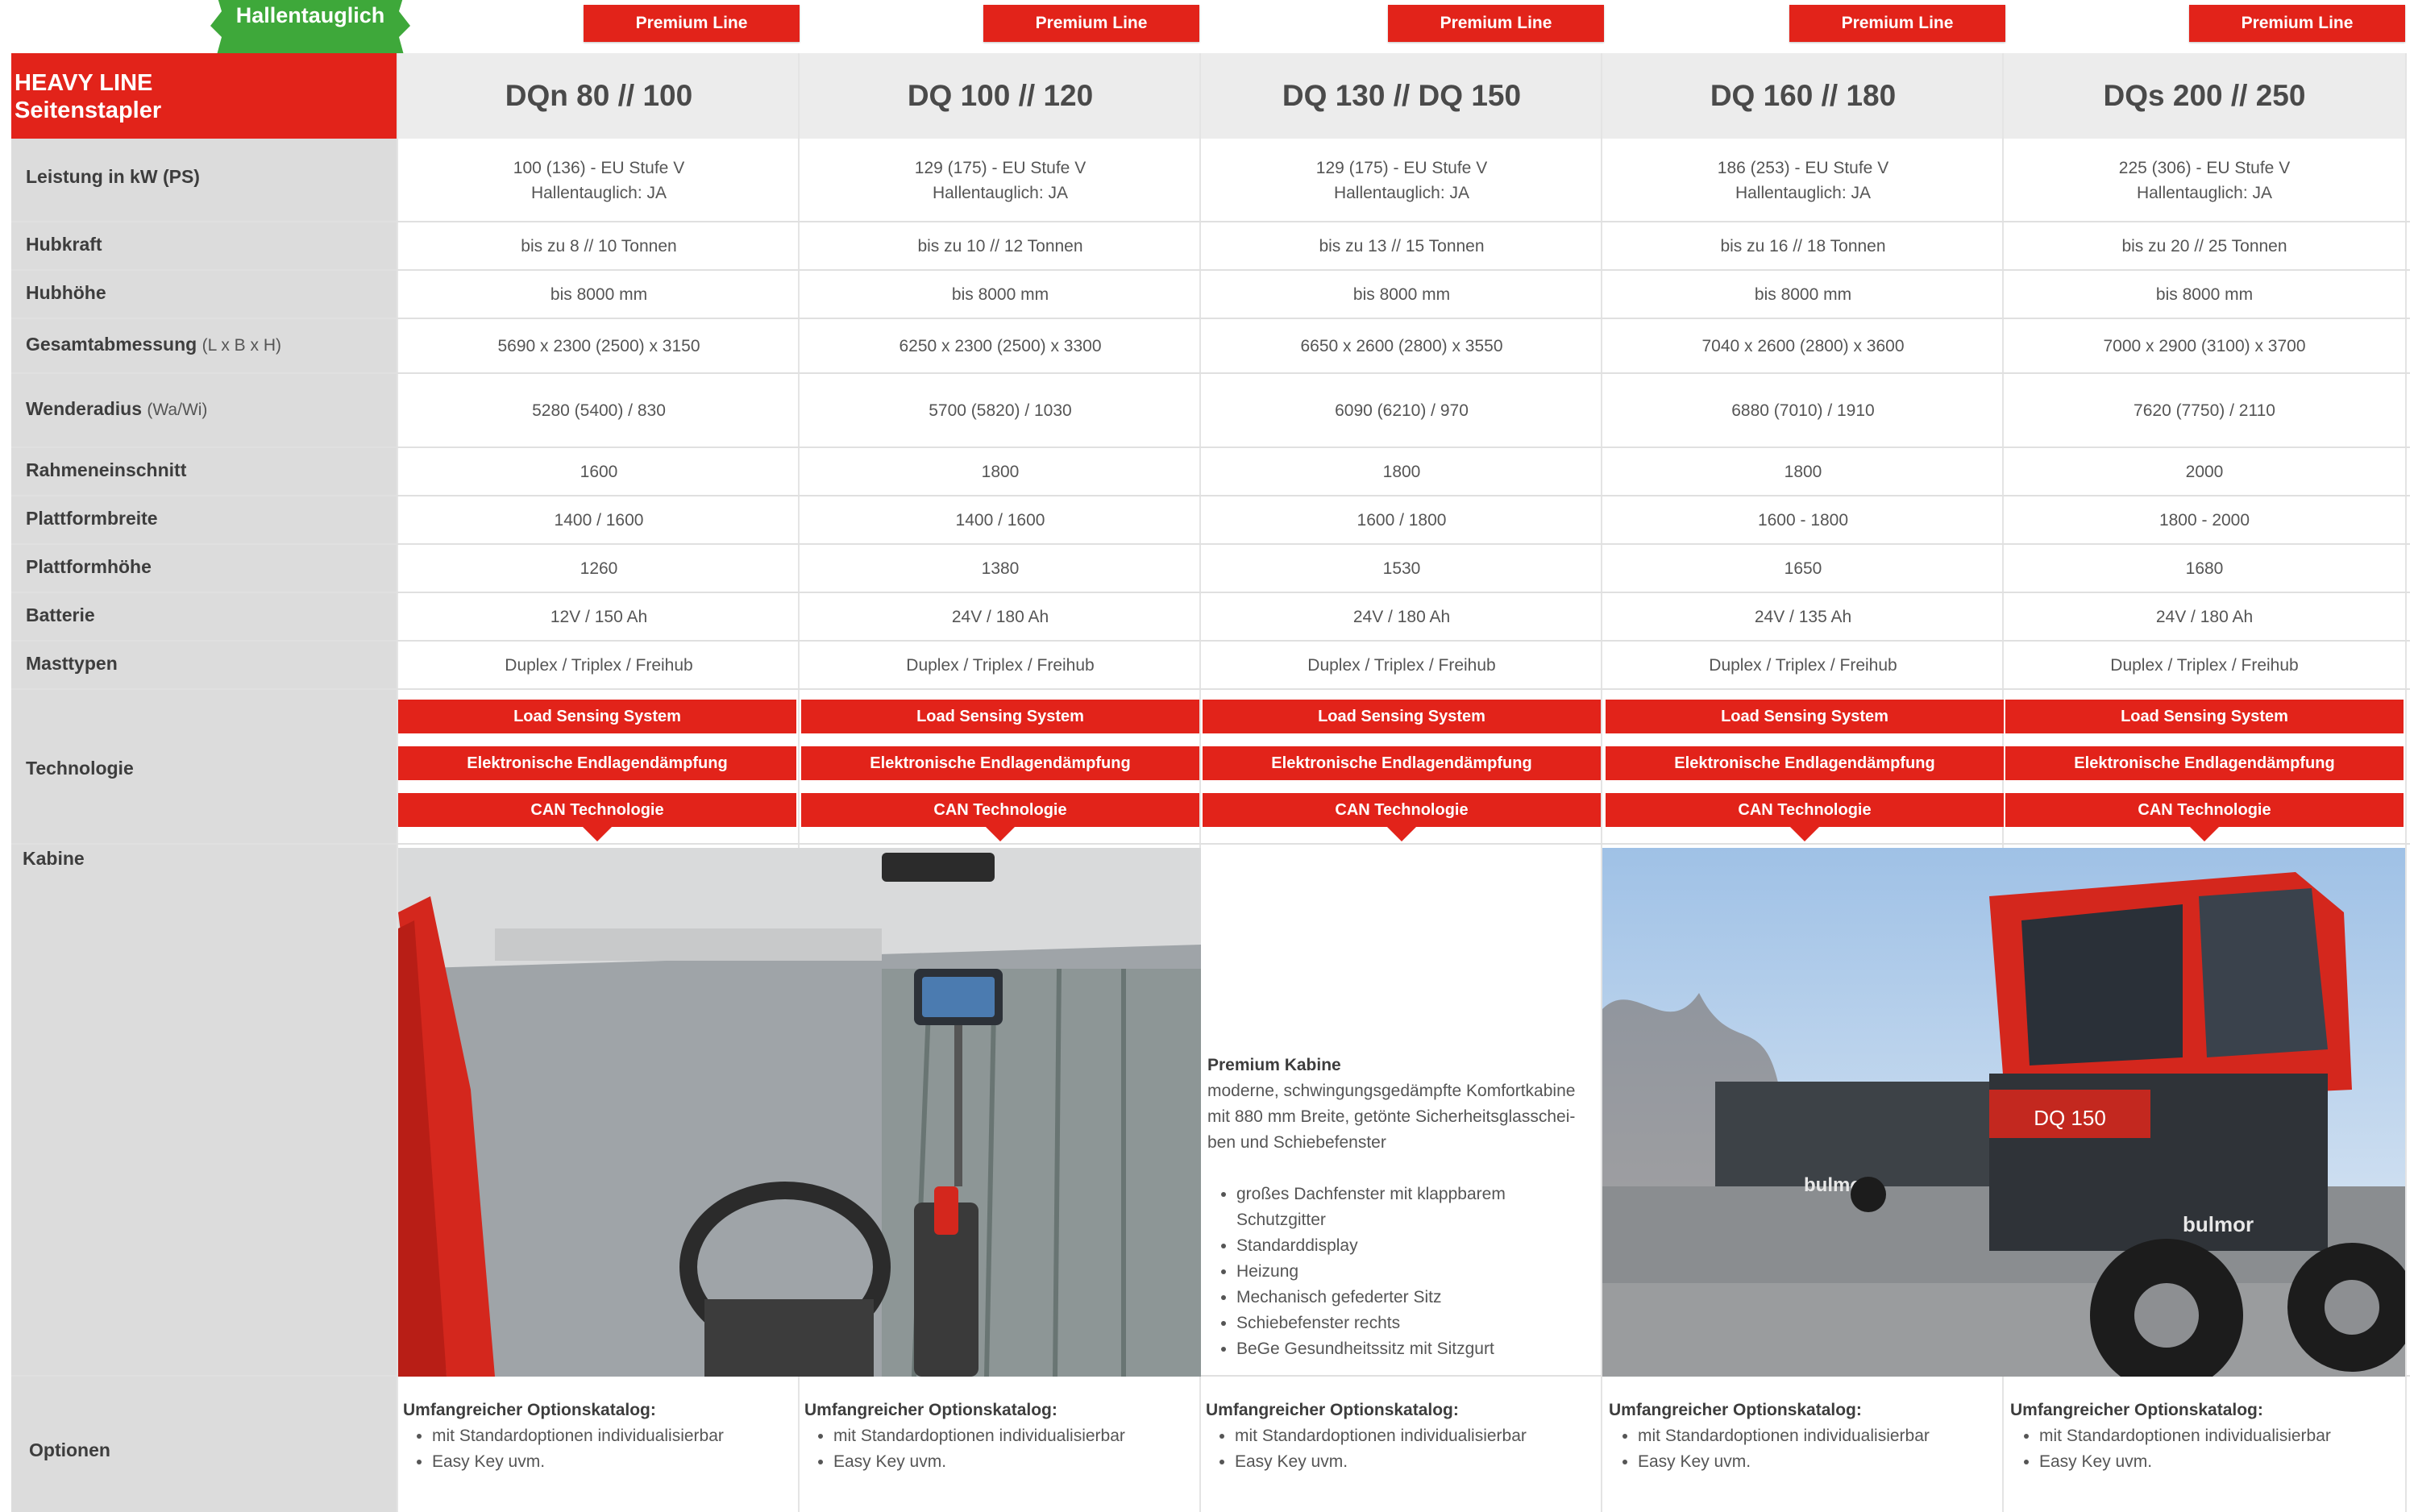 This screenshot has width=2414, height=1512. What do you see at coordinates (69, 1449) in the screenshot?
I see `row-label-optionen: Optionen` at bounding box center [69, 1449].